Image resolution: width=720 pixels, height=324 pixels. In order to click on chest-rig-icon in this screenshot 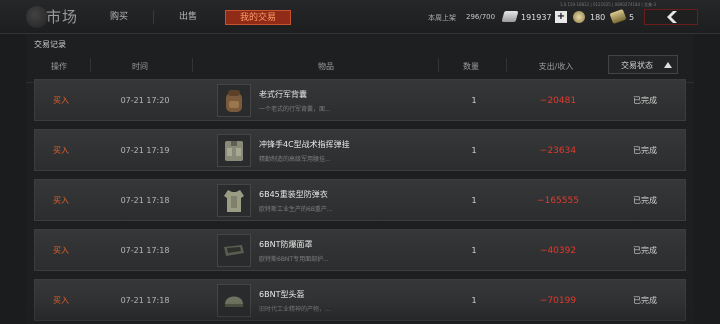, I will do `click(234, 151)`.